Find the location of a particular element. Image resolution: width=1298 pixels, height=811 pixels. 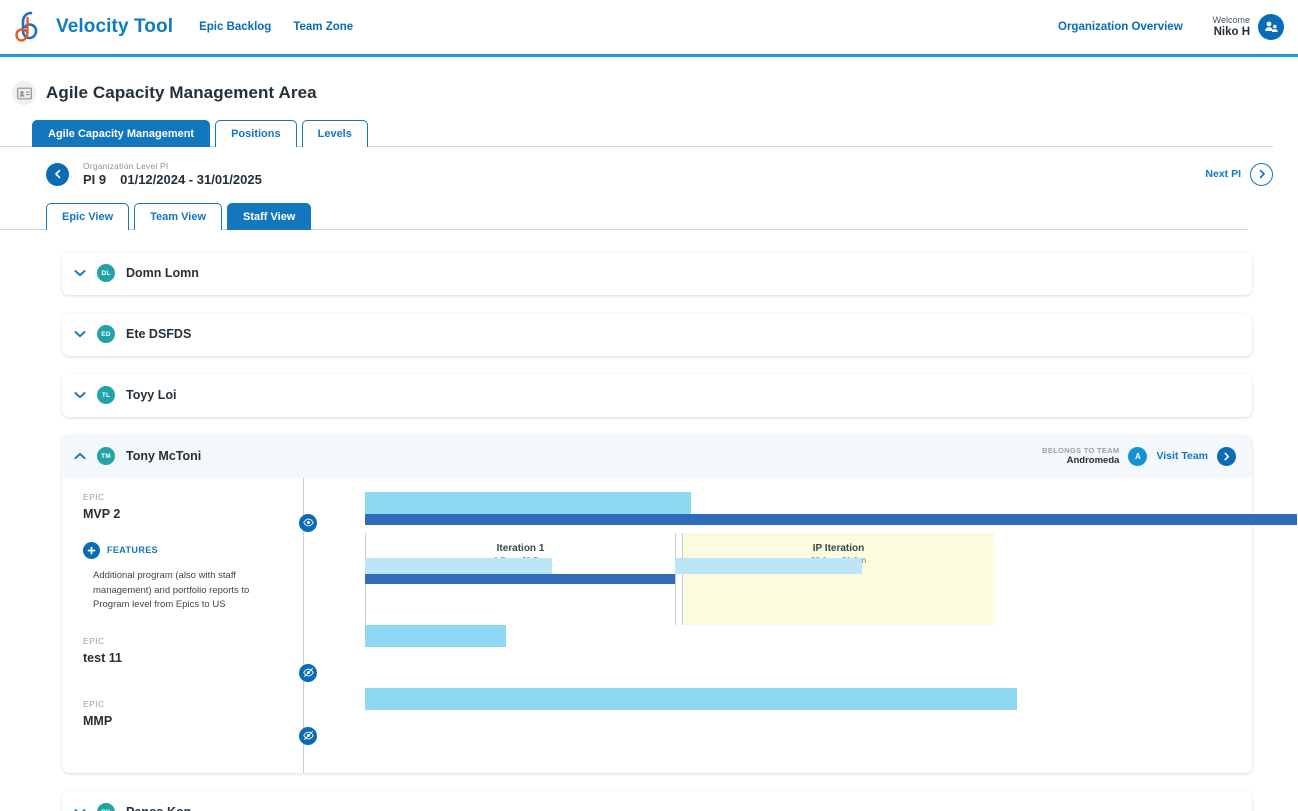

tab-agile-capacity-management: Agile Capacity Management is located at coordinates (121, 133).